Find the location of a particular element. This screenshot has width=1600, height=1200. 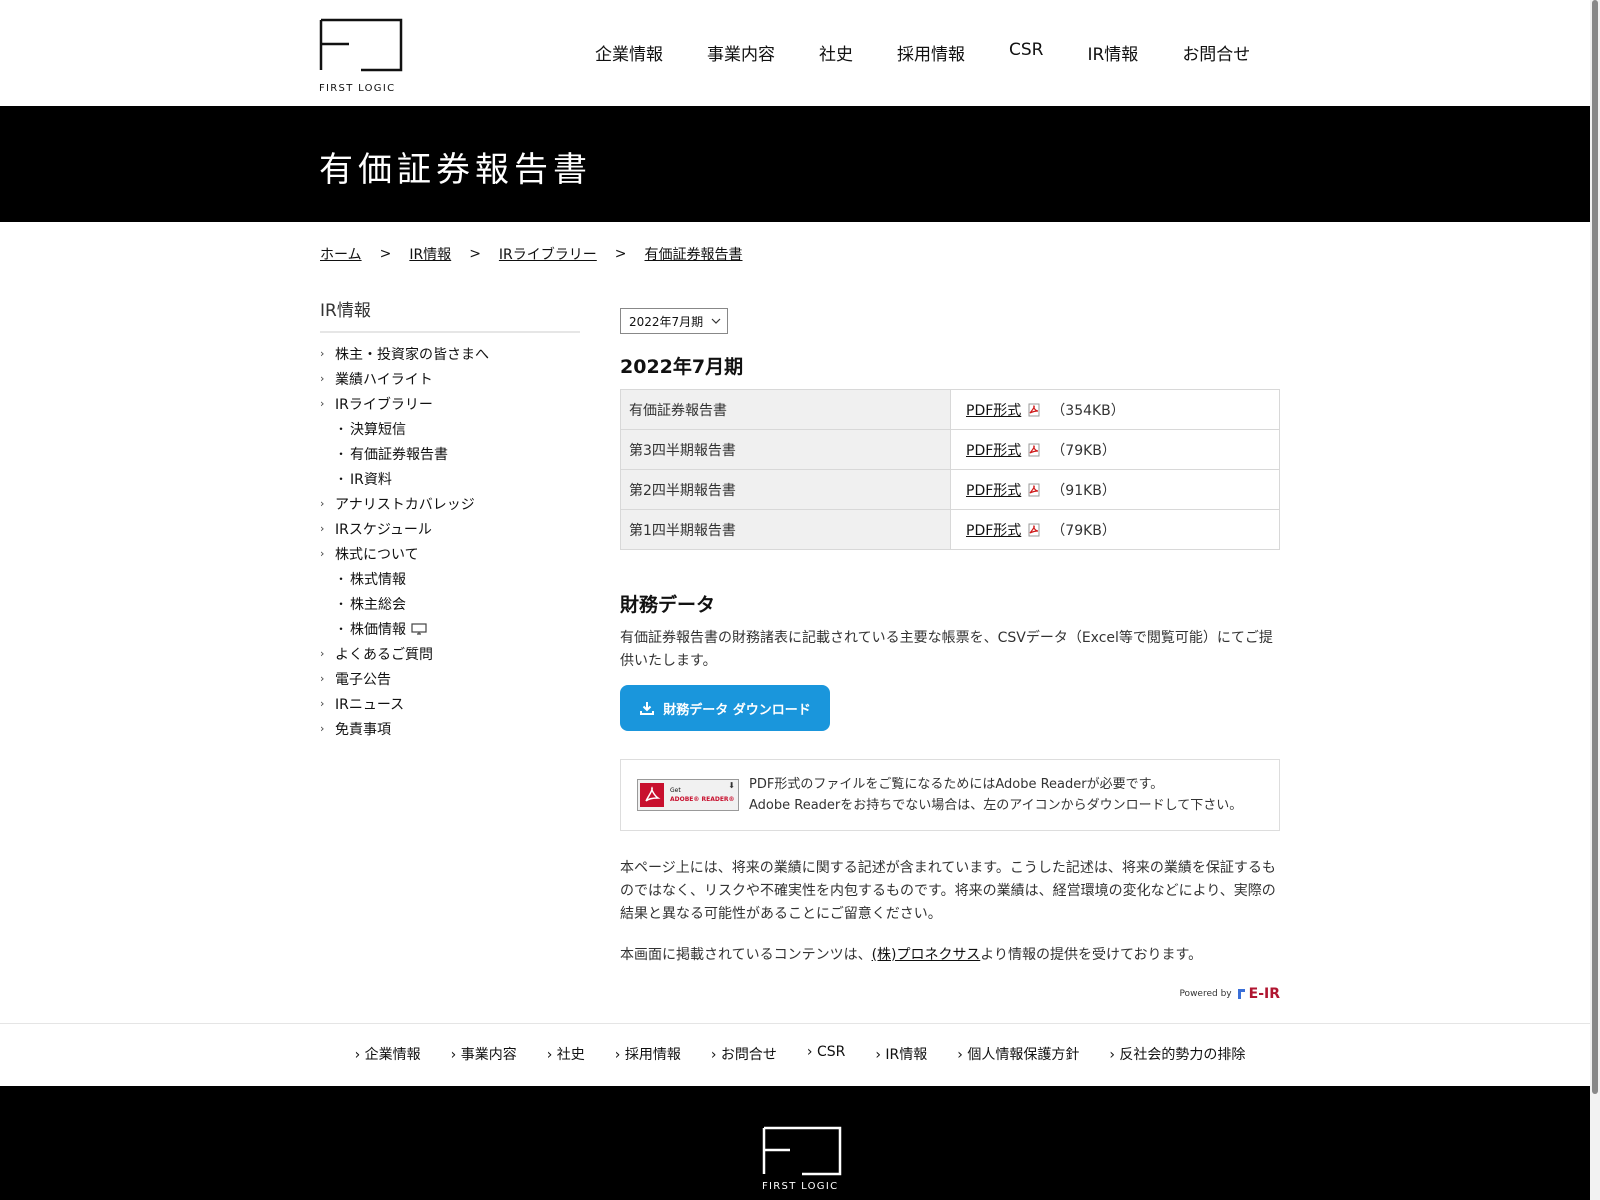

file-size: （91KB） is located at coordinates (1083, 490).